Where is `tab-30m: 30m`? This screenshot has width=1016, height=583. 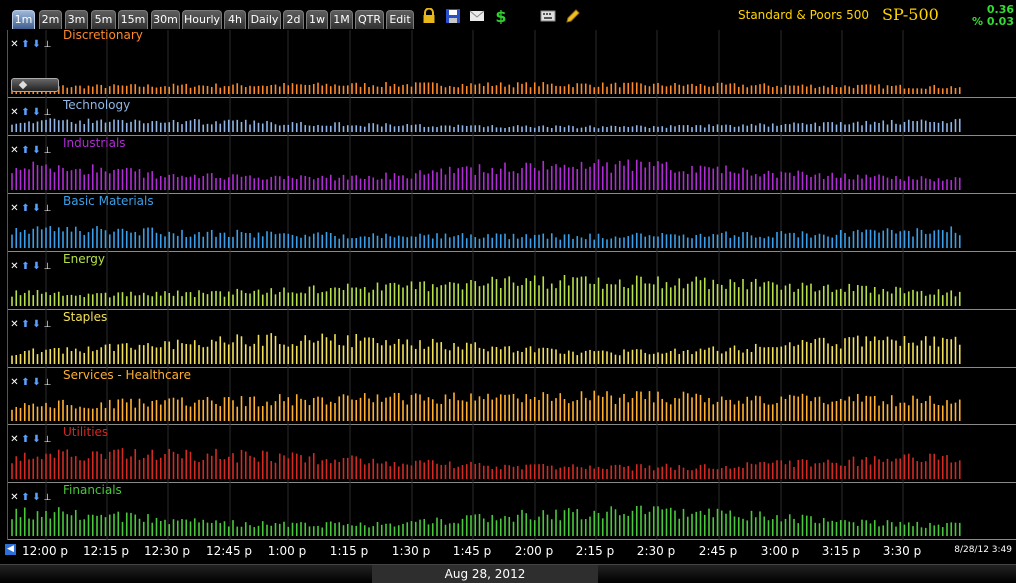 tab-30m: 30m is located at coordinates (165, 19).